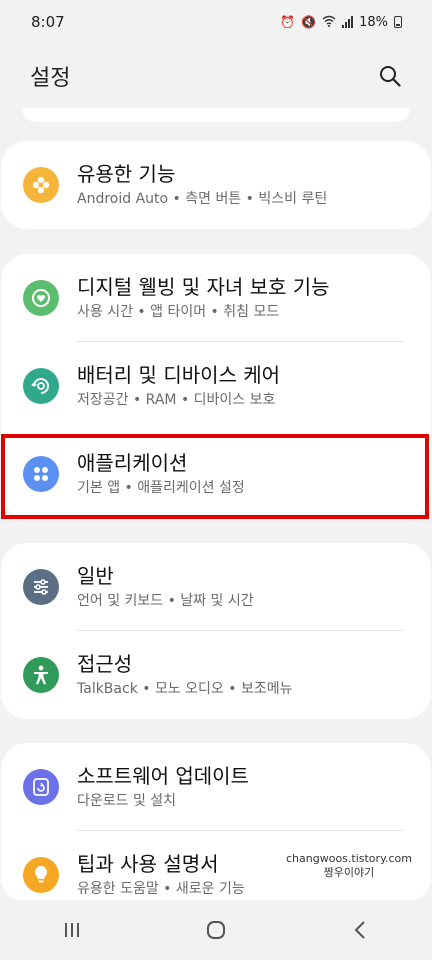 This screenshot has width=432, height=960. Describe the element at coordinates (216, 474) in the screenshot. I see `settings-item-applications: 애플리케이션 기본 앱 • 애플리케이션 설정` at that location.